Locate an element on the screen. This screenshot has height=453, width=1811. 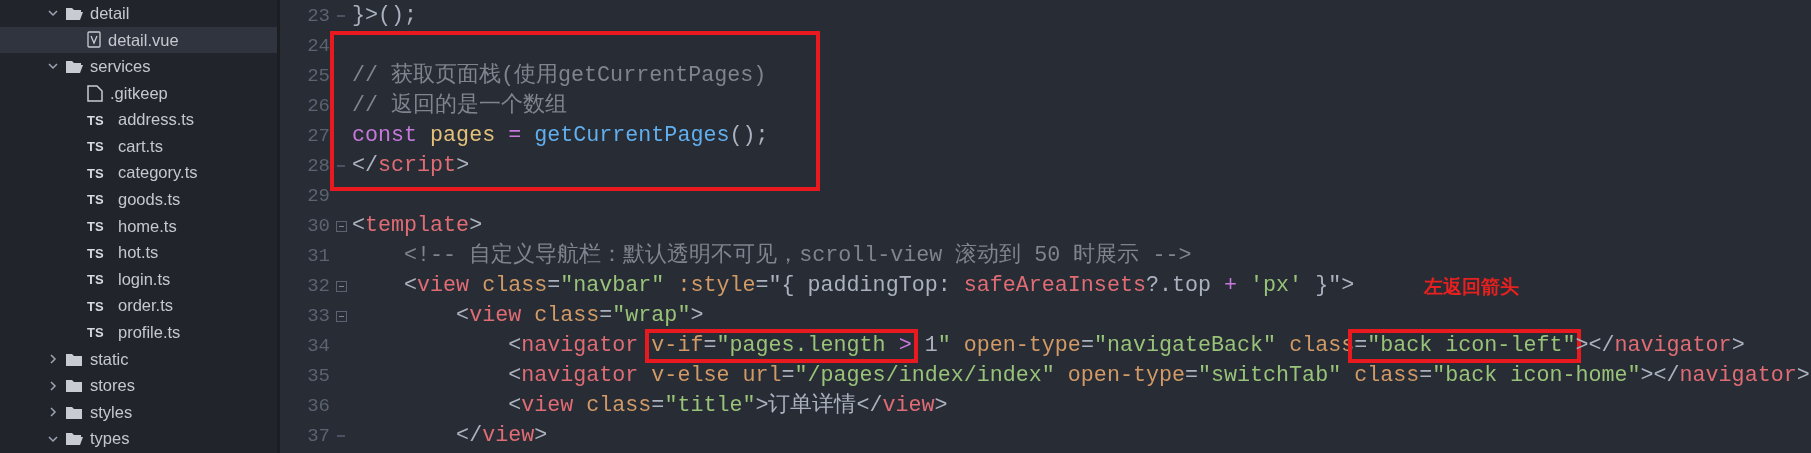
vue-file-icon is located at coordinates (94, 40).